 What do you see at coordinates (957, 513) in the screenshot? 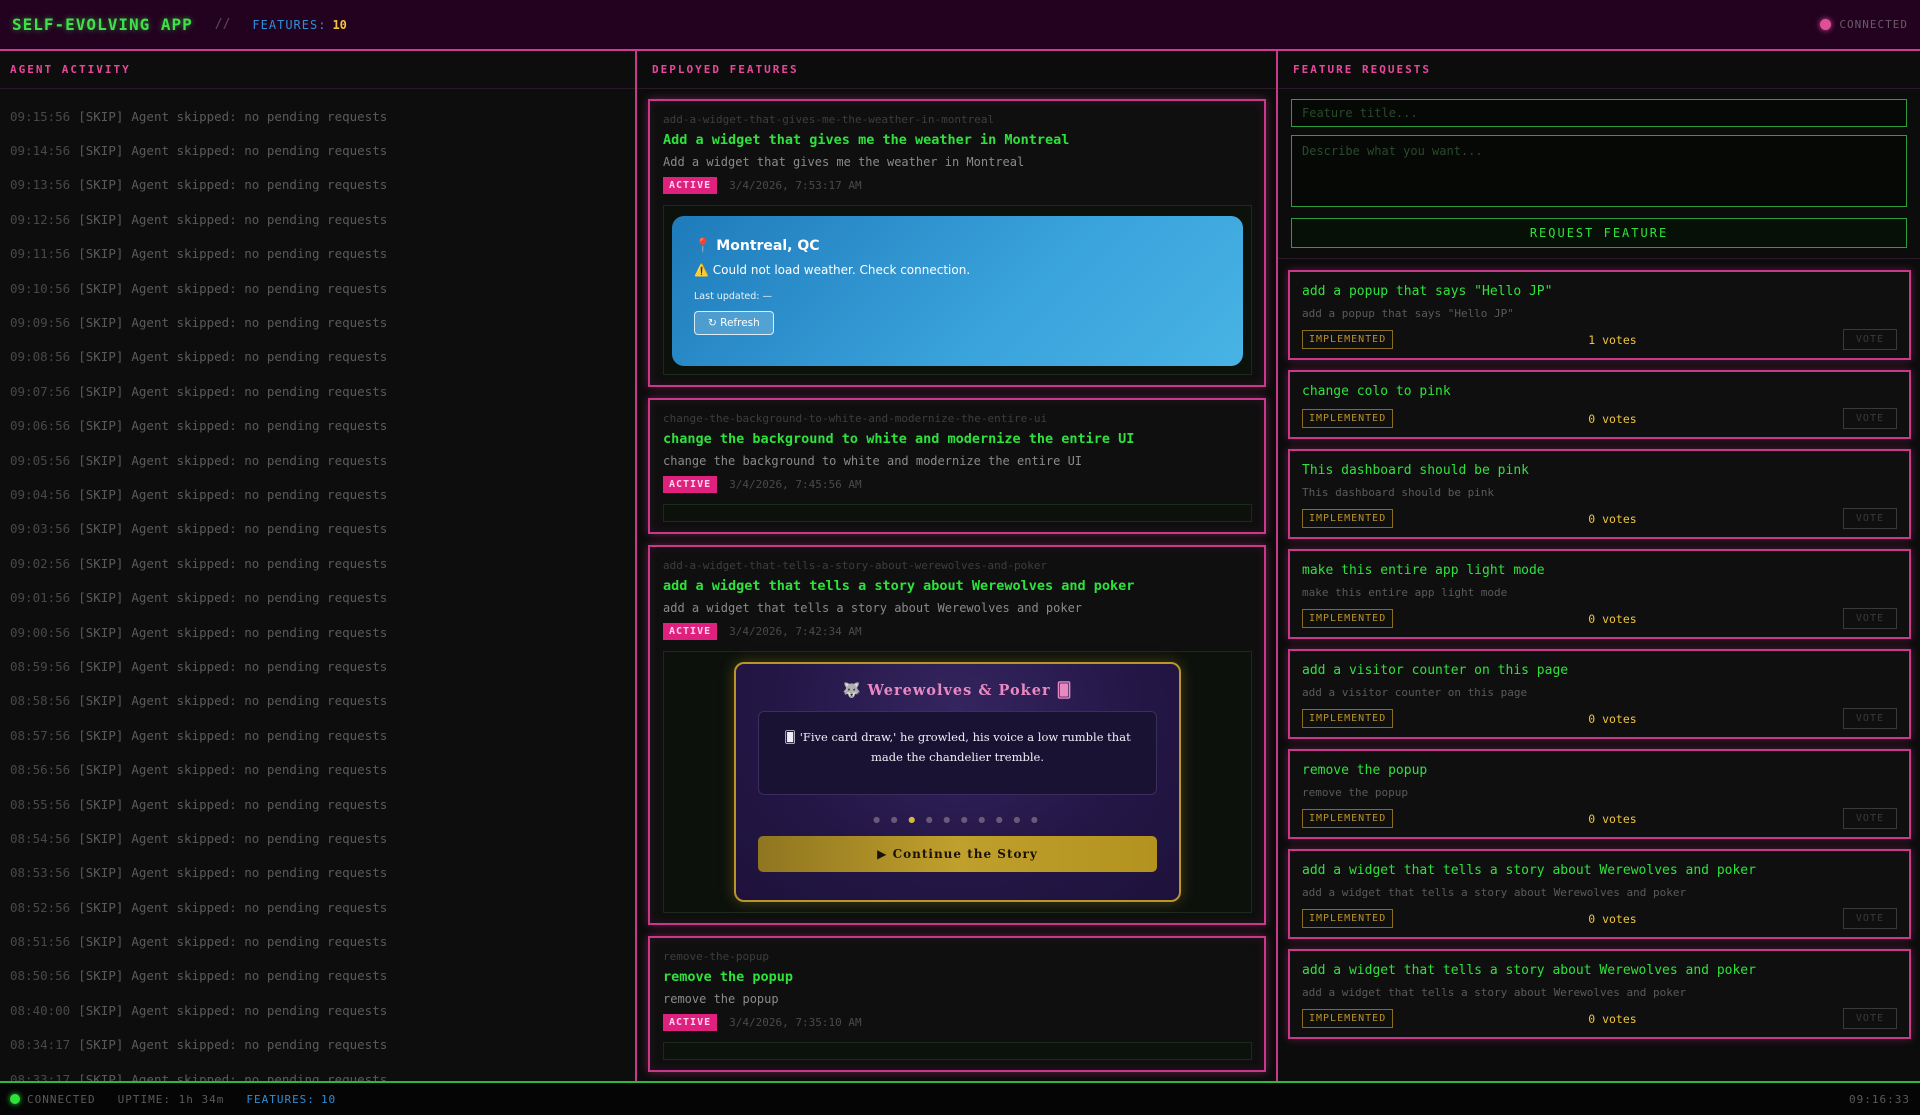
I see `feature-preview` at bounding box center [957, 513].